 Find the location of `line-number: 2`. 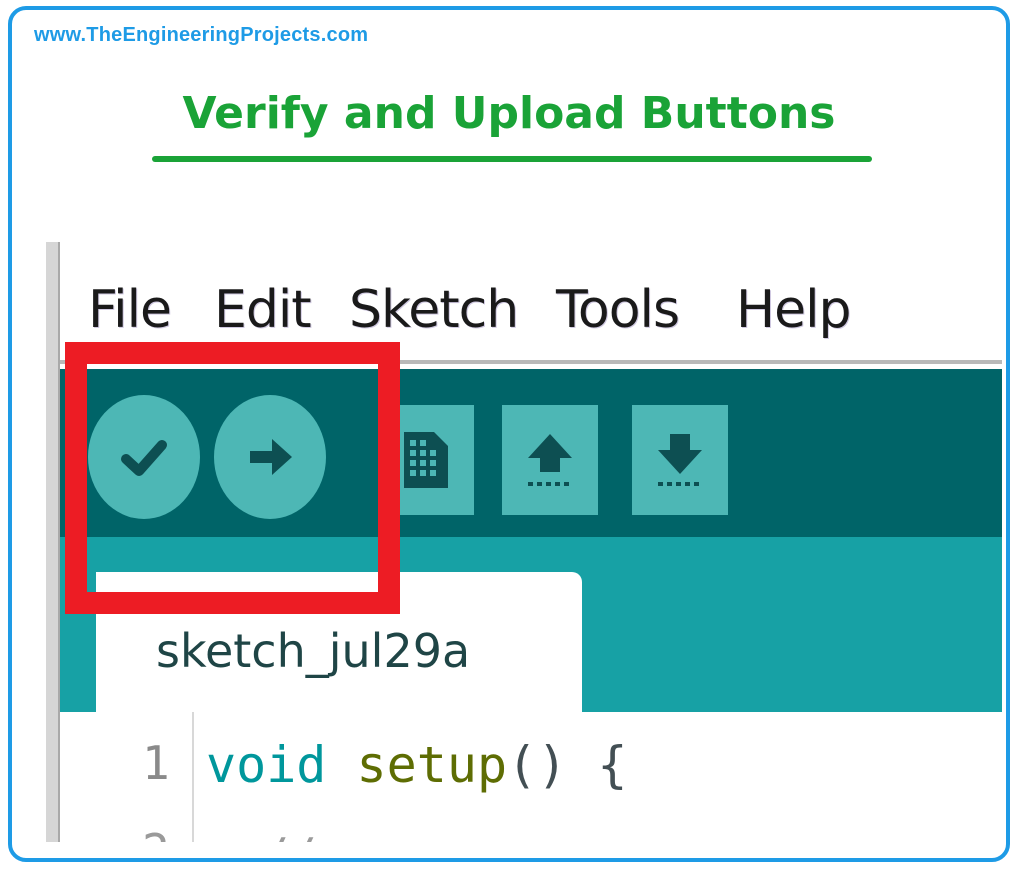

line-number: 2 is located at coordinates (156, 833).